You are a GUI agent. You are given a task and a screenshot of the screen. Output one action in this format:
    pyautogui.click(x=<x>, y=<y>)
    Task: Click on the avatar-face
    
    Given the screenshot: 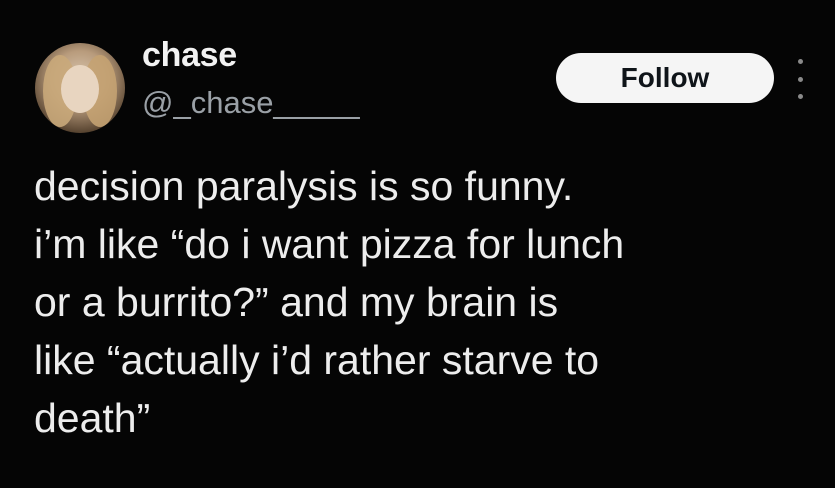 What is the action you would take?
    pyautogui.click(x=80, y=89)
    